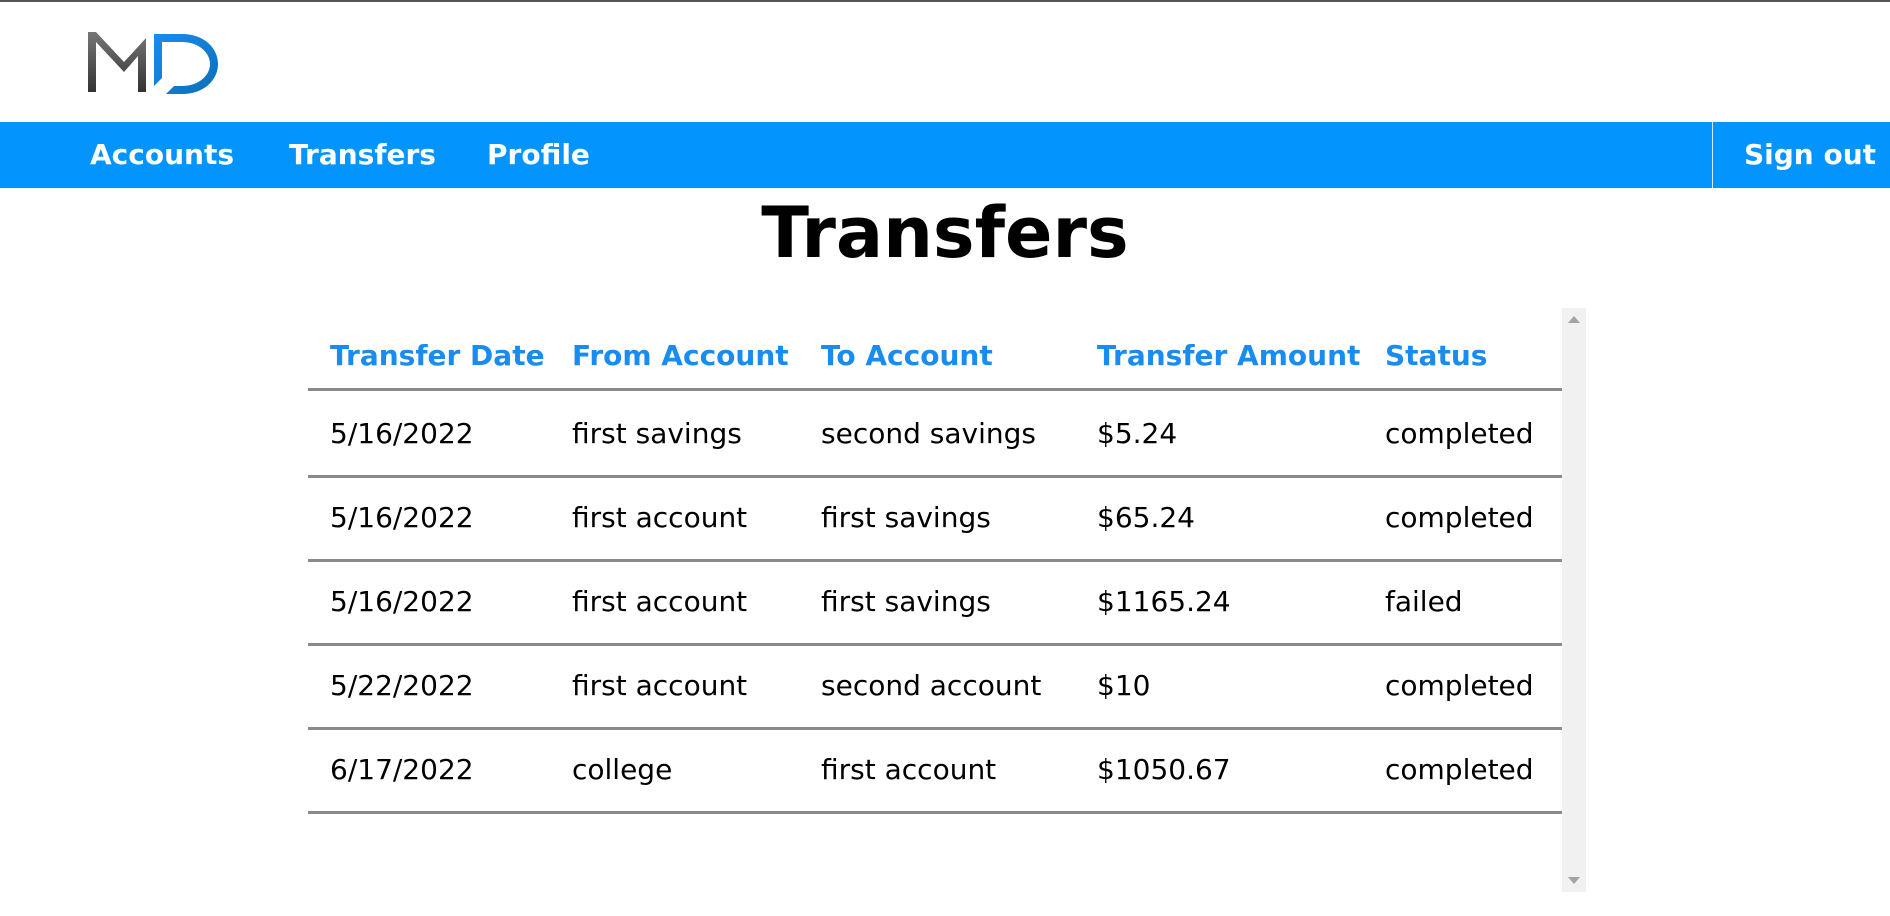  What do you see at coordinates (945, 233) in the screenshot?
I see `page-title: Transfers` at bounding box center [945, 233].